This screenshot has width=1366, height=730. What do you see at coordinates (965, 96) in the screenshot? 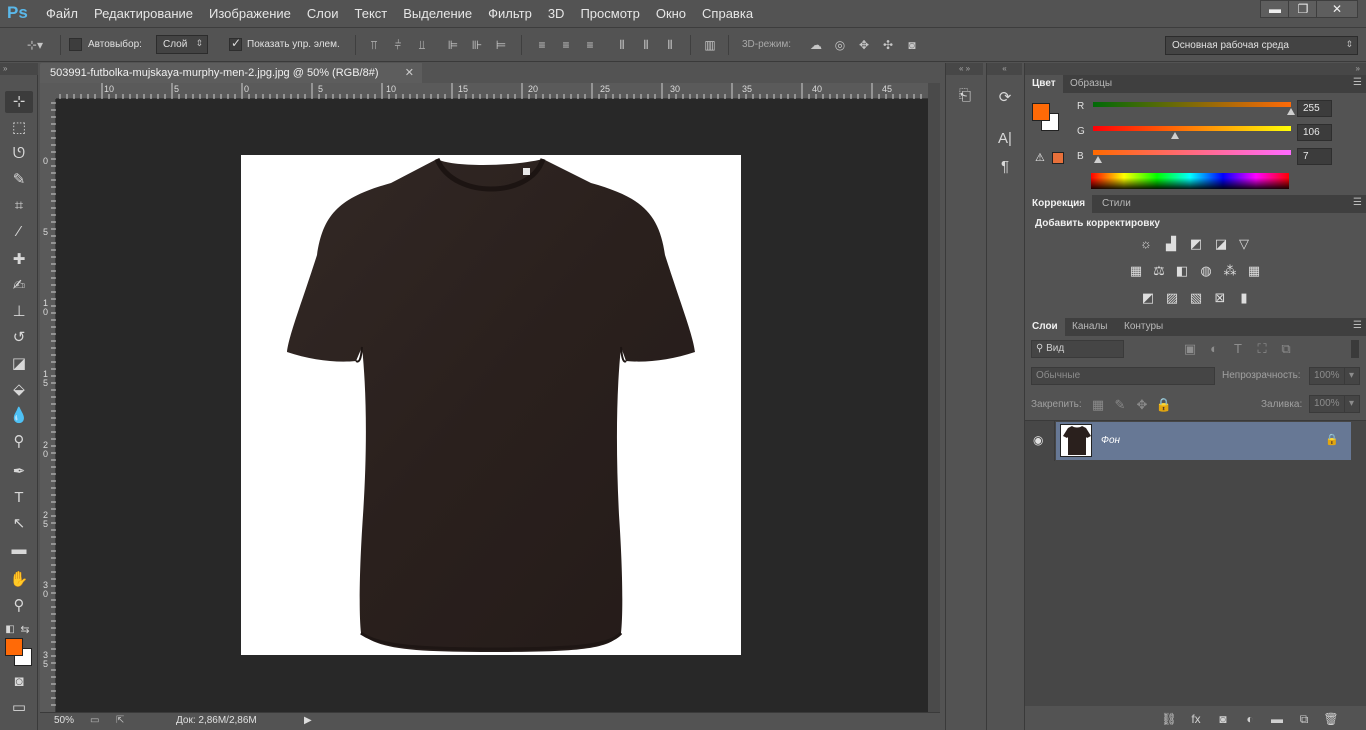
I see `history-panel-icon: ⎗` at bounding box center [965, 96].